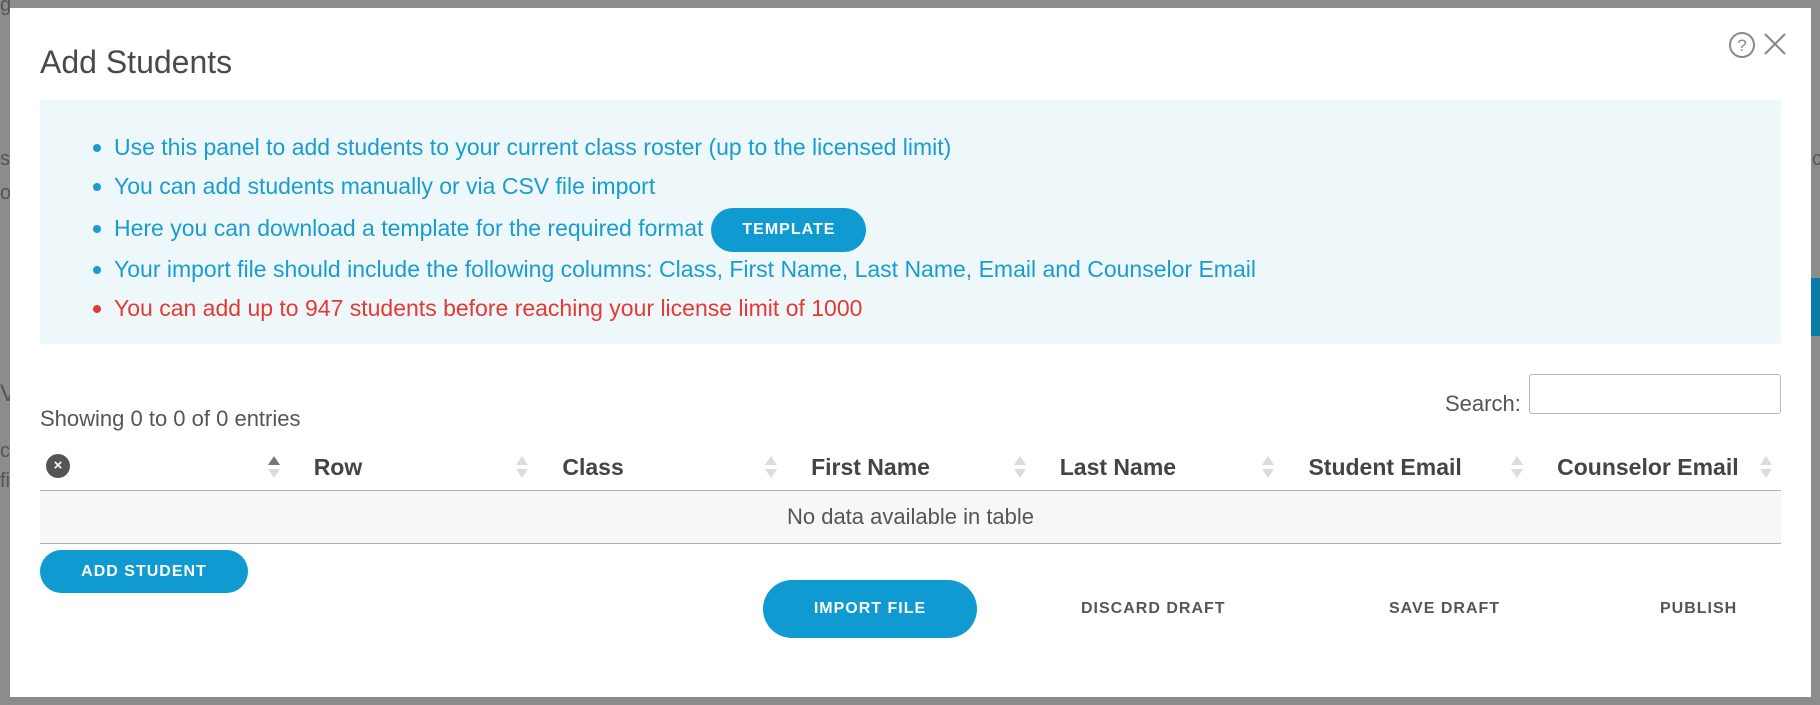  I want to click on column-header-last-name: Last Name, so click(1159, 467).